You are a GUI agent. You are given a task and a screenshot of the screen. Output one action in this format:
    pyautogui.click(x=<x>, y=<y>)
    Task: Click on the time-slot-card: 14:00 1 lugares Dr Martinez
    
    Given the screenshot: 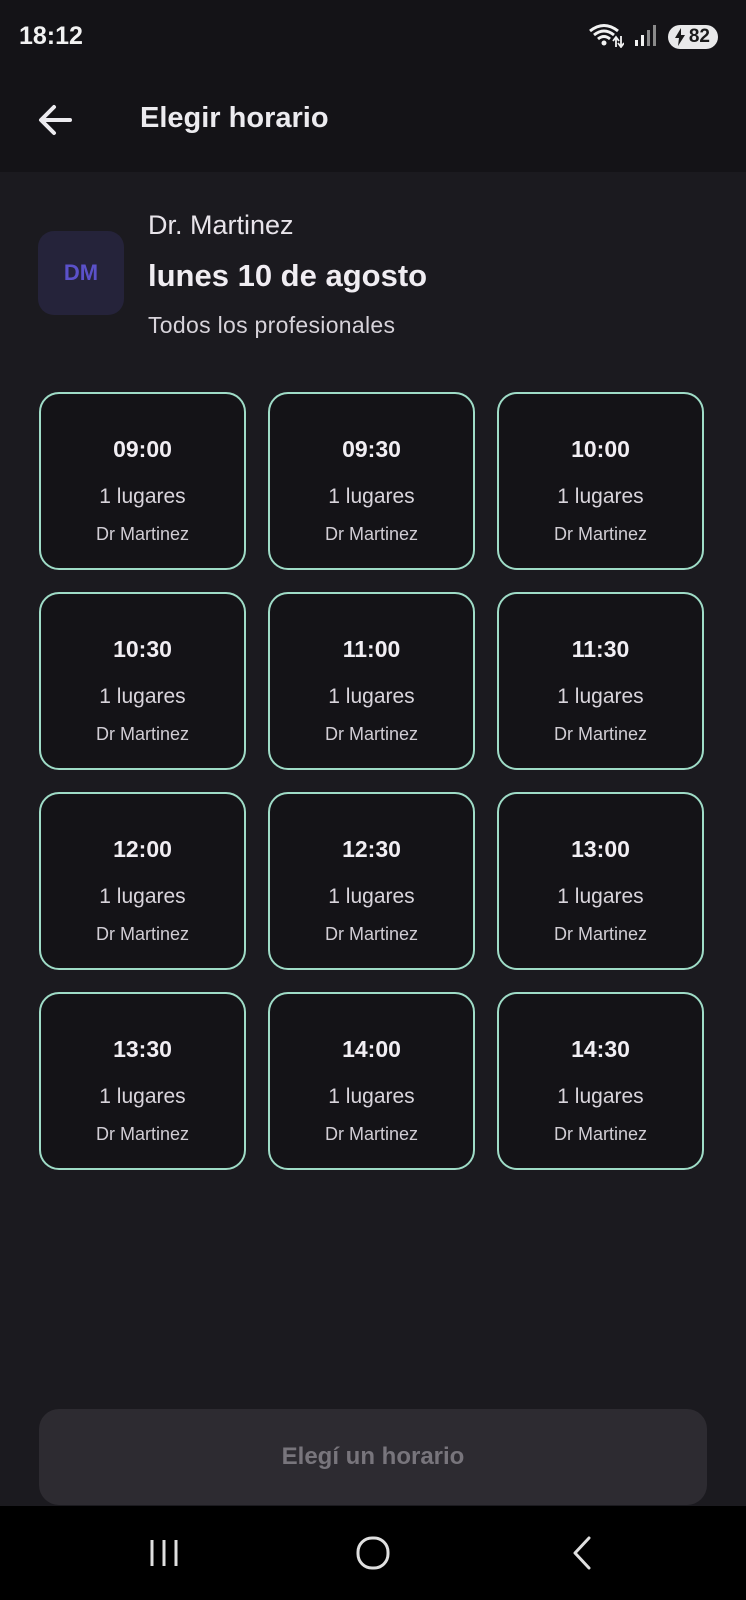 What is the action you would take?
    pyautogui.click(x=371, y=1081)
    